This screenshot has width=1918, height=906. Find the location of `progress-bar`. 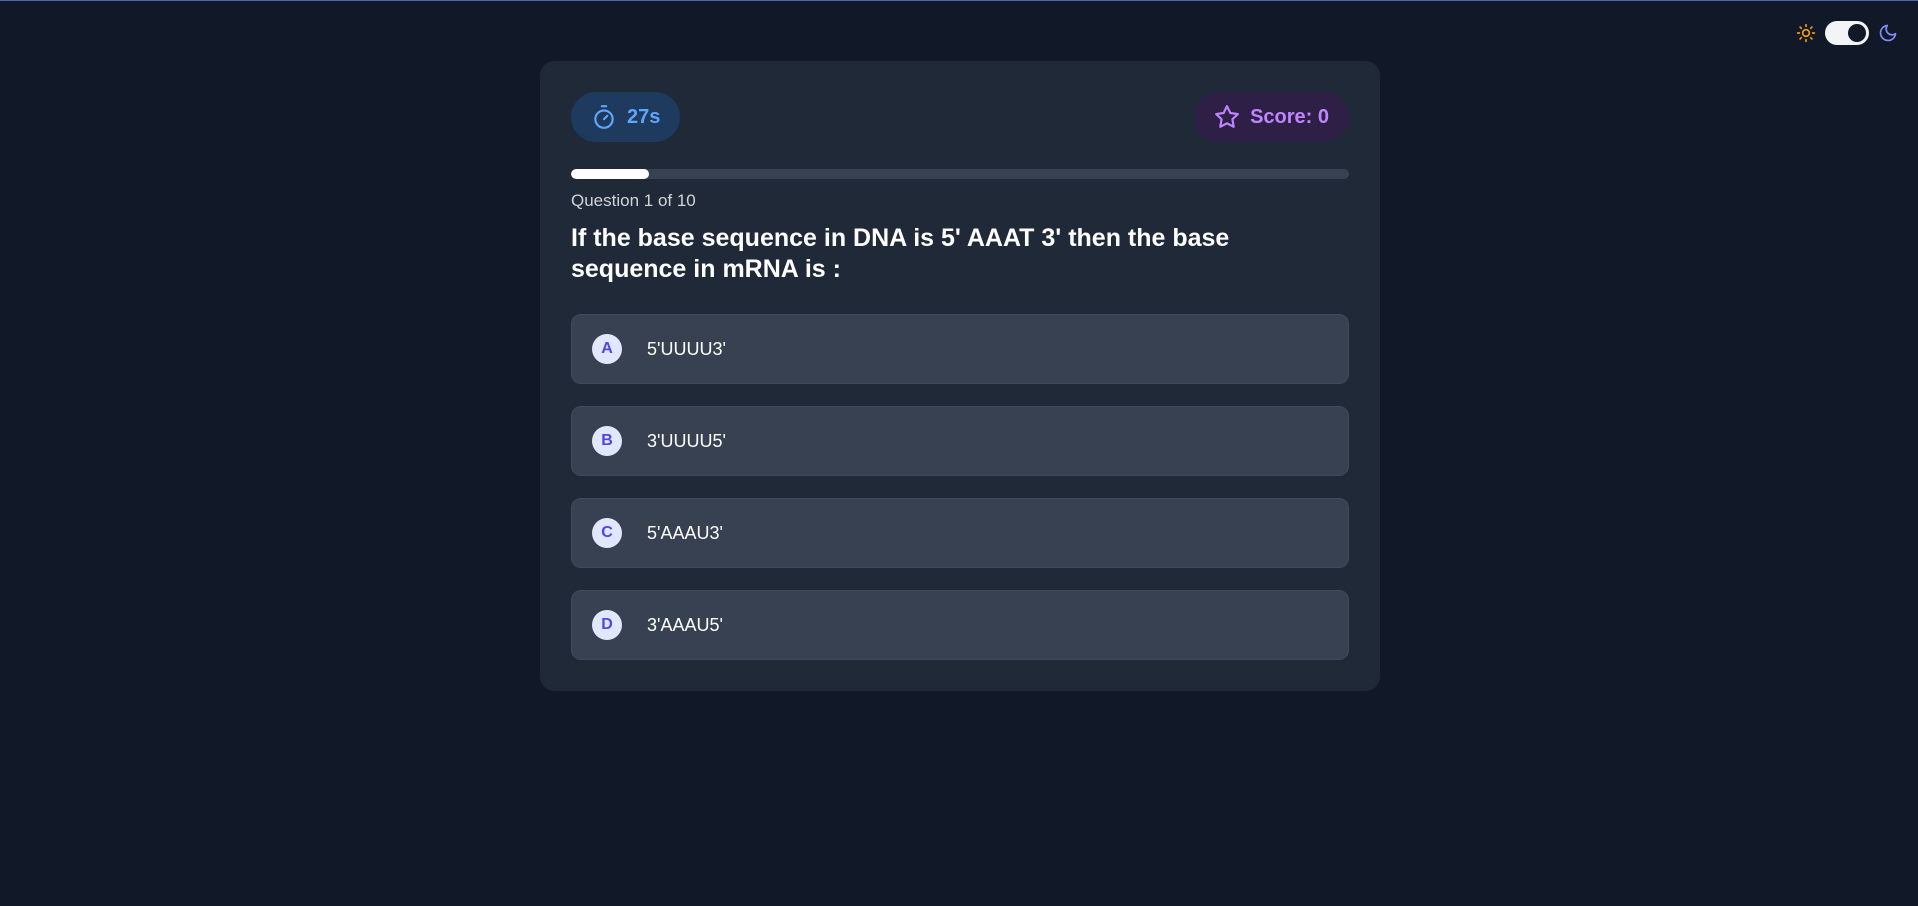

progress-bar is located at coordinates (960, 174).